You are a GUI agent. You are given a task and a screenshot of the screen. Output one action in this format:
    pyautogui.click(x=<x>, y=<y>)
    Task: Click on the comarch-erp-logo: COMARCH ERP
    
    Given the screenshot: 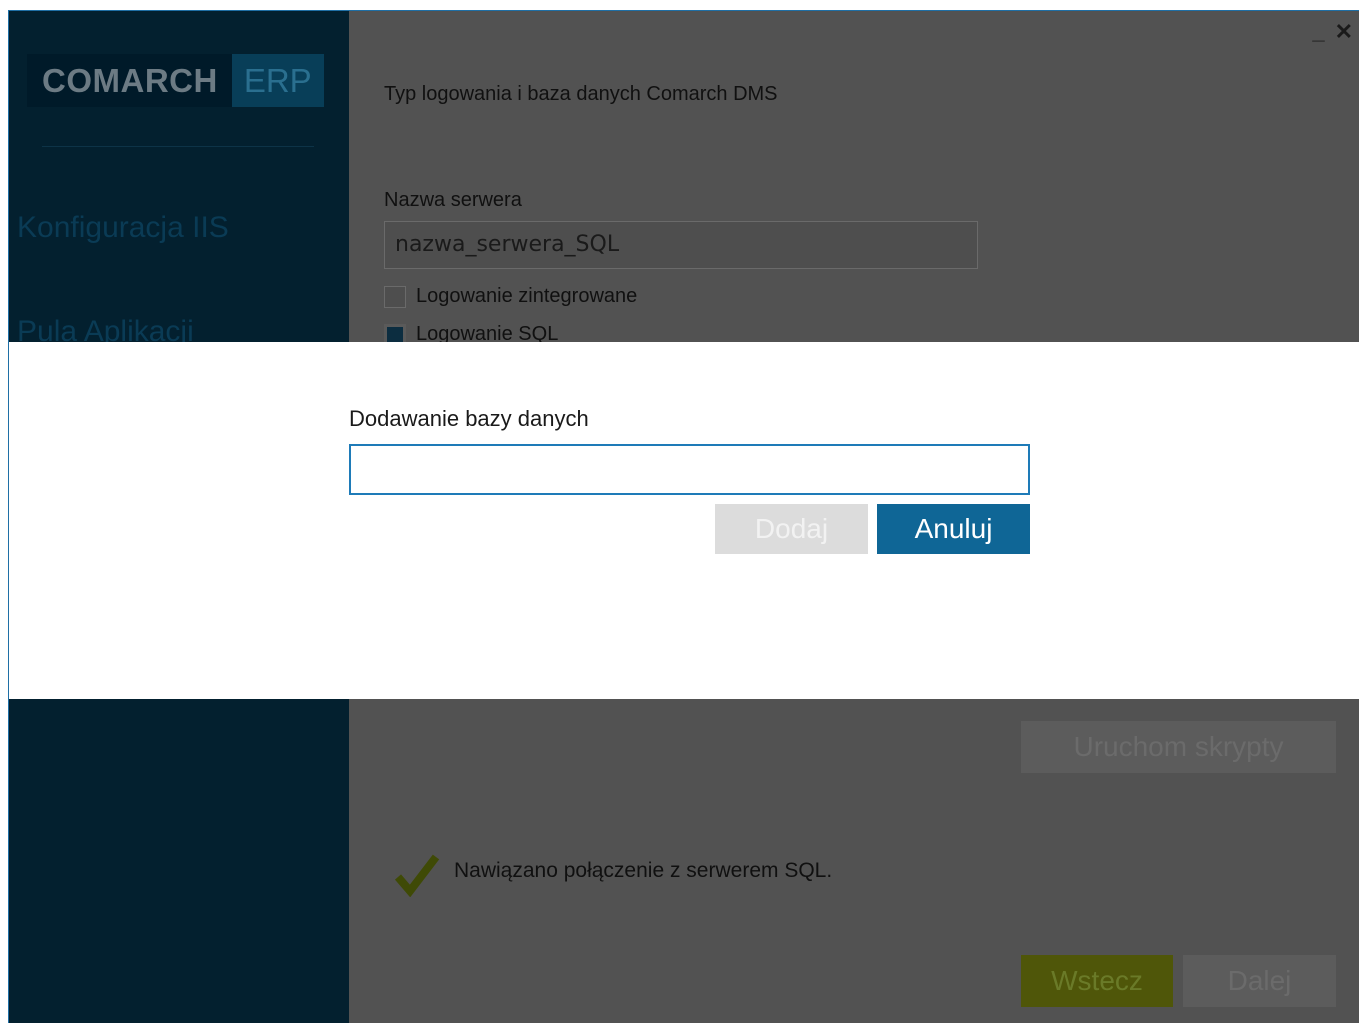 What is the action you would take?
    pyautogui.click(x=175, y=80)
    